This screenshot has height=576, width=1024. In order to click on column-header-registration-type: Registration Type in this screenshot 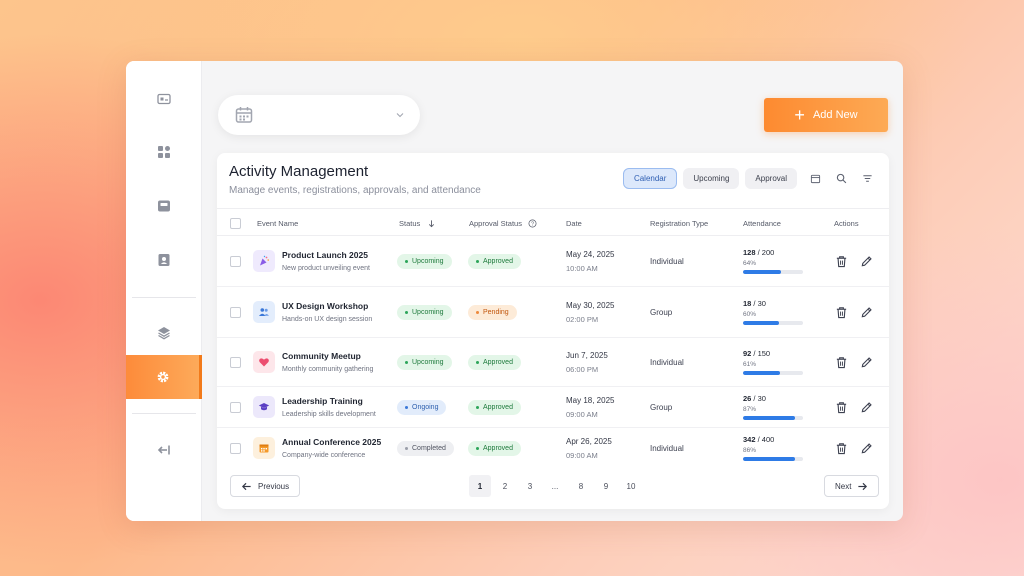, I will do `click(679, 223)`.